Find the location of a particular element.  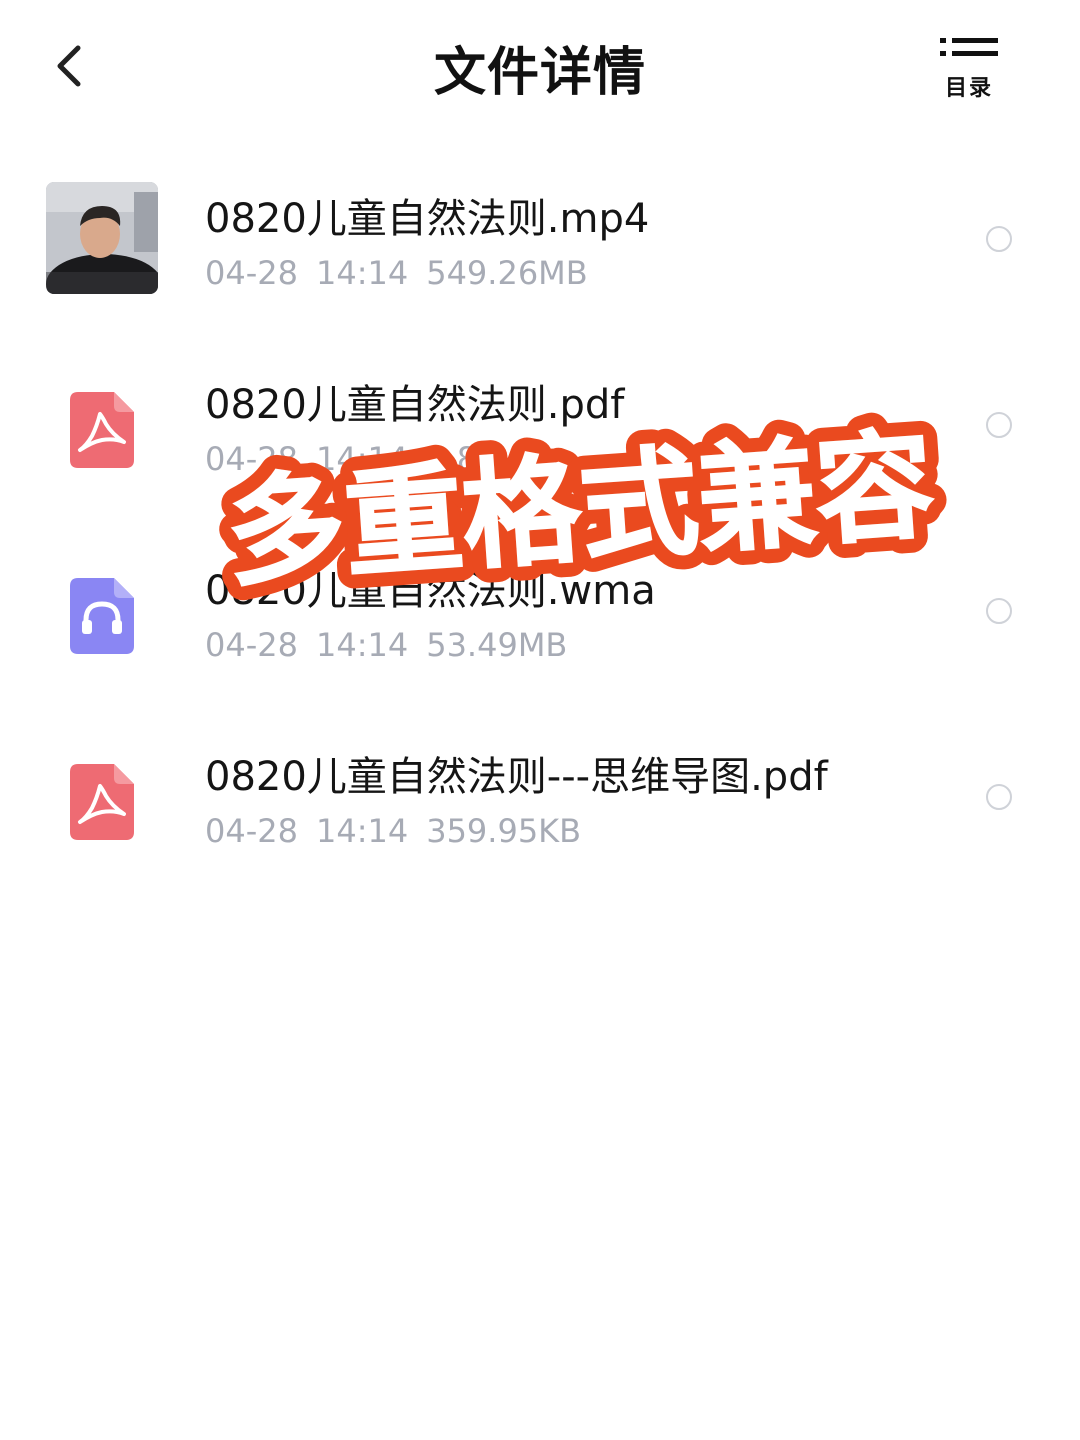

top-bar: 文件详情 目录 is located at coordinates (540, 65).